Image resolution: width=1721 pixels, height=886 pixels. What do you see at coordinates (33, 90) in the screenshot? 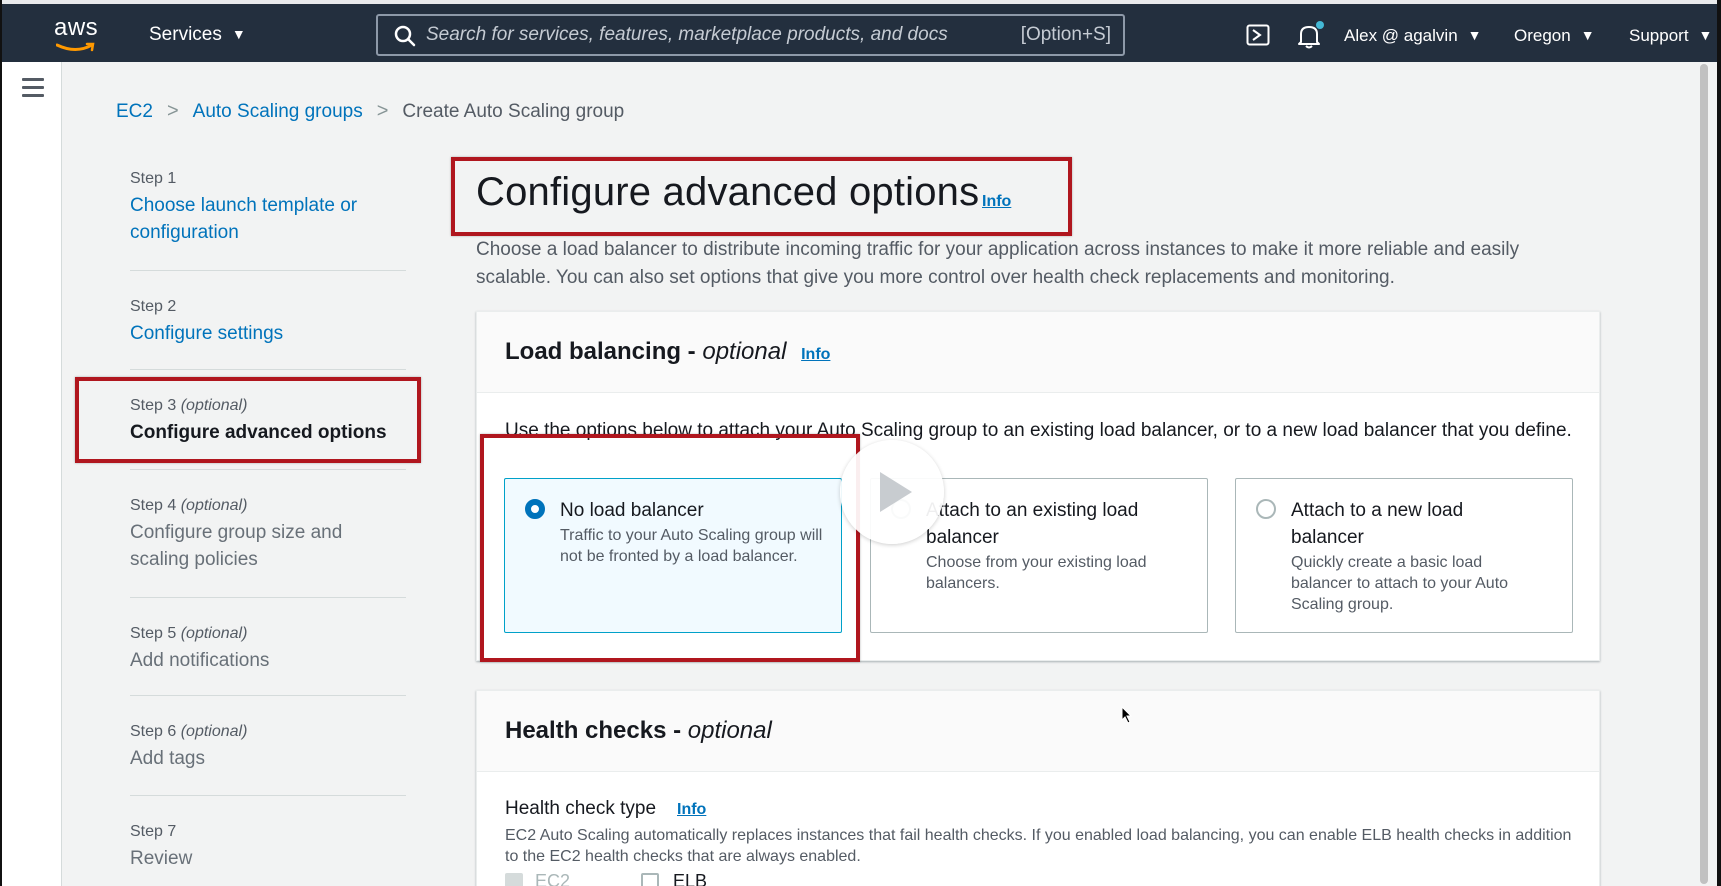
I see `hamburger-icon` at bounding box center [33, 90].